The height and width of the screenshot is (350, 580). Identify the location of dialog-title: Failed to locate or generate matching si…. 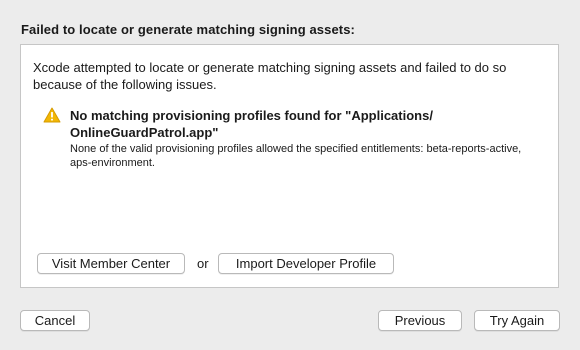
(188, 29).